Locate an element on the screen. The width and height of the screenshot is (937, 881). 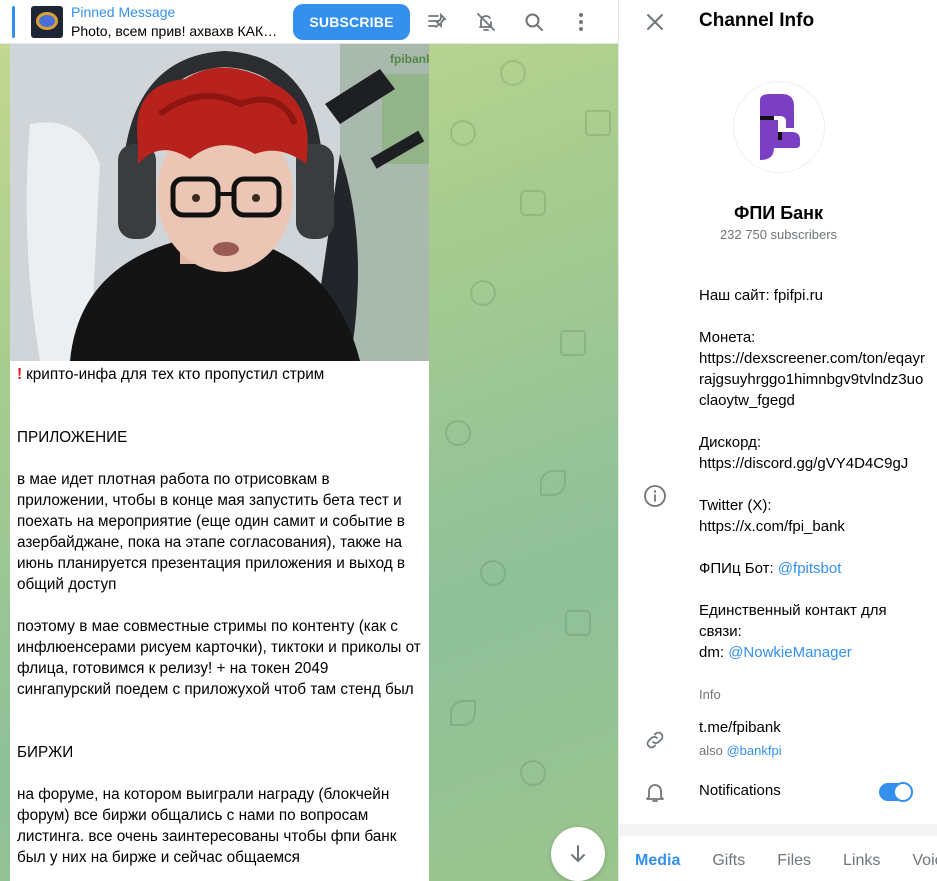
notifications-toggle is located at coordinates (896, 792).